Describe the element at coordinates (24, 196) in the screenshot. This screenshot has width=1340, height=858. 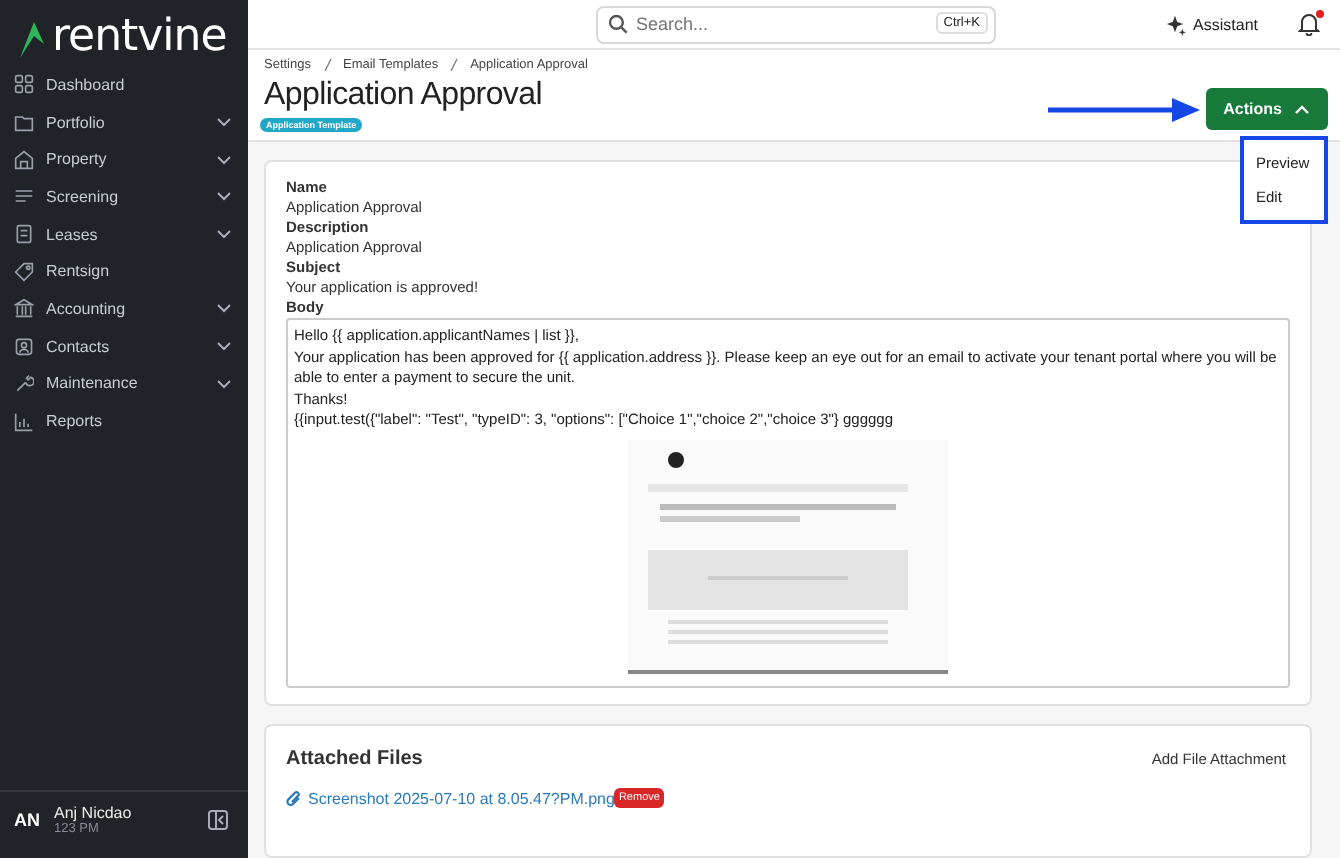
I see `list-icon` at that location.